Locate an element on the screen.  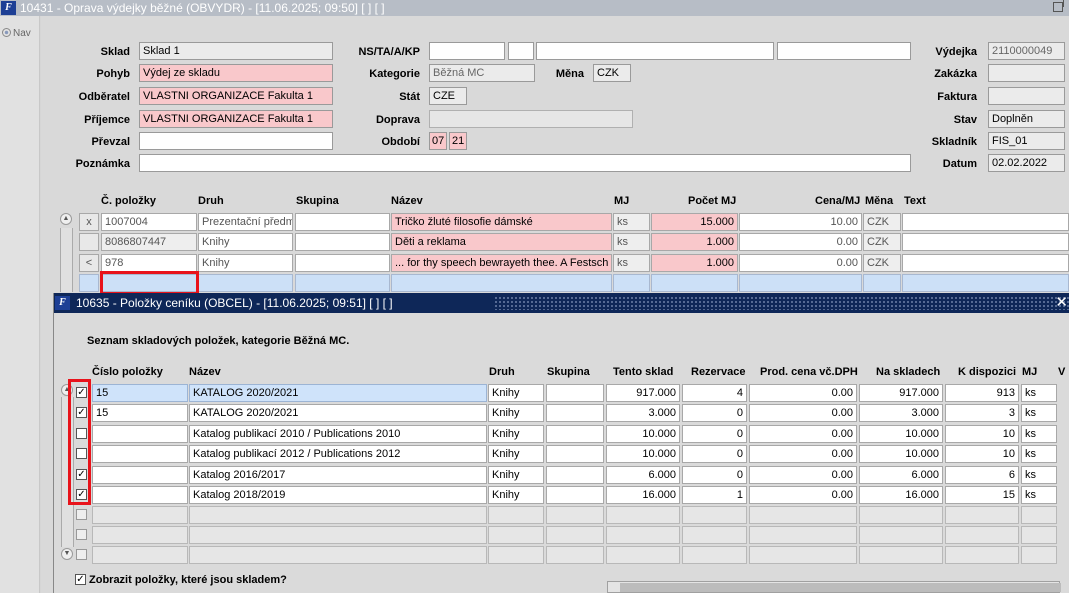
new-item-druh is located at coordinates (245, 283).